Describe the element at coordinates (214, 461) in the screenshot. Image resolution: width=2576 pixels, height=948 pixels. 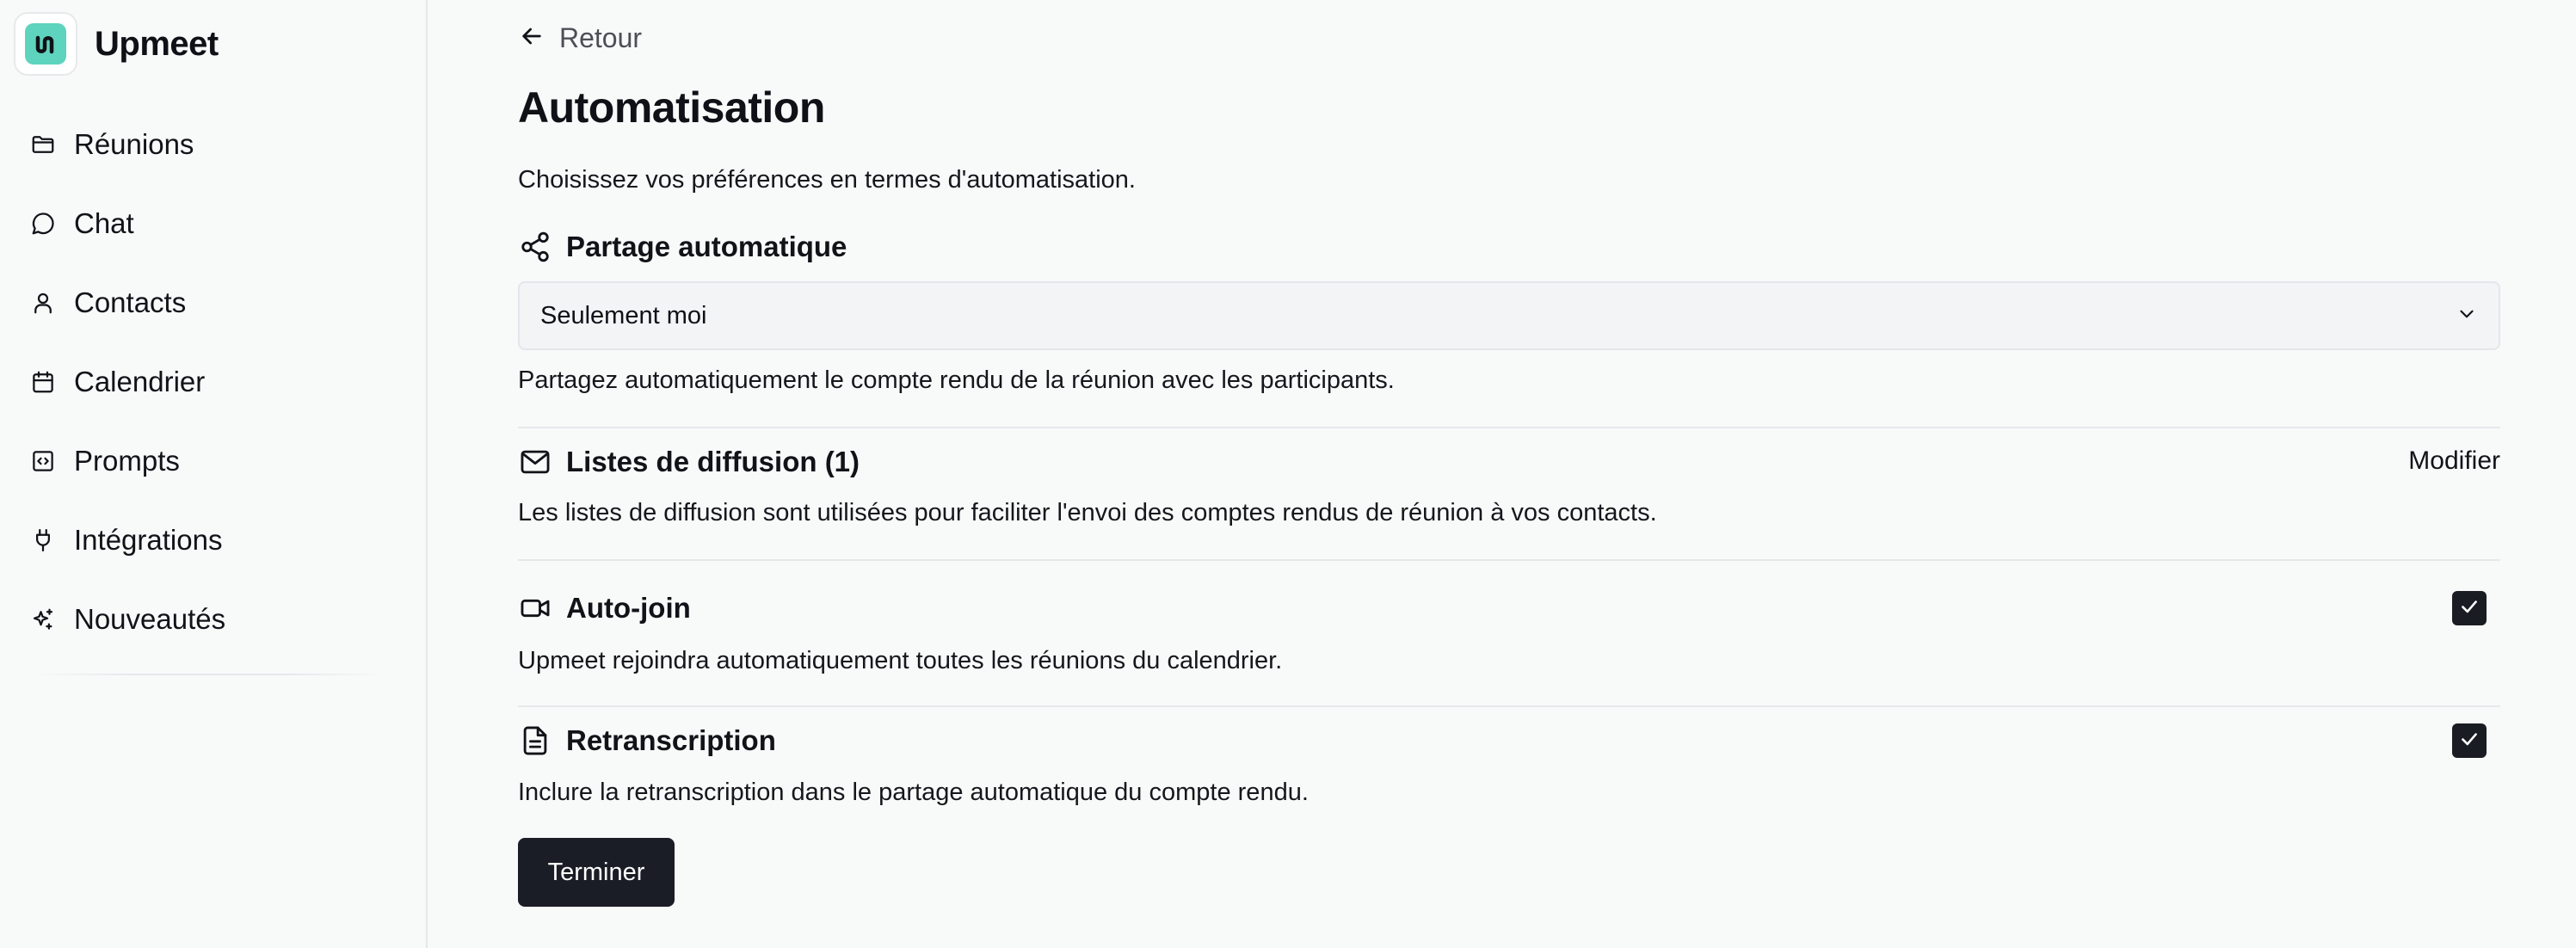
I see `sidebar-item-prompts: Prompts` at that location.